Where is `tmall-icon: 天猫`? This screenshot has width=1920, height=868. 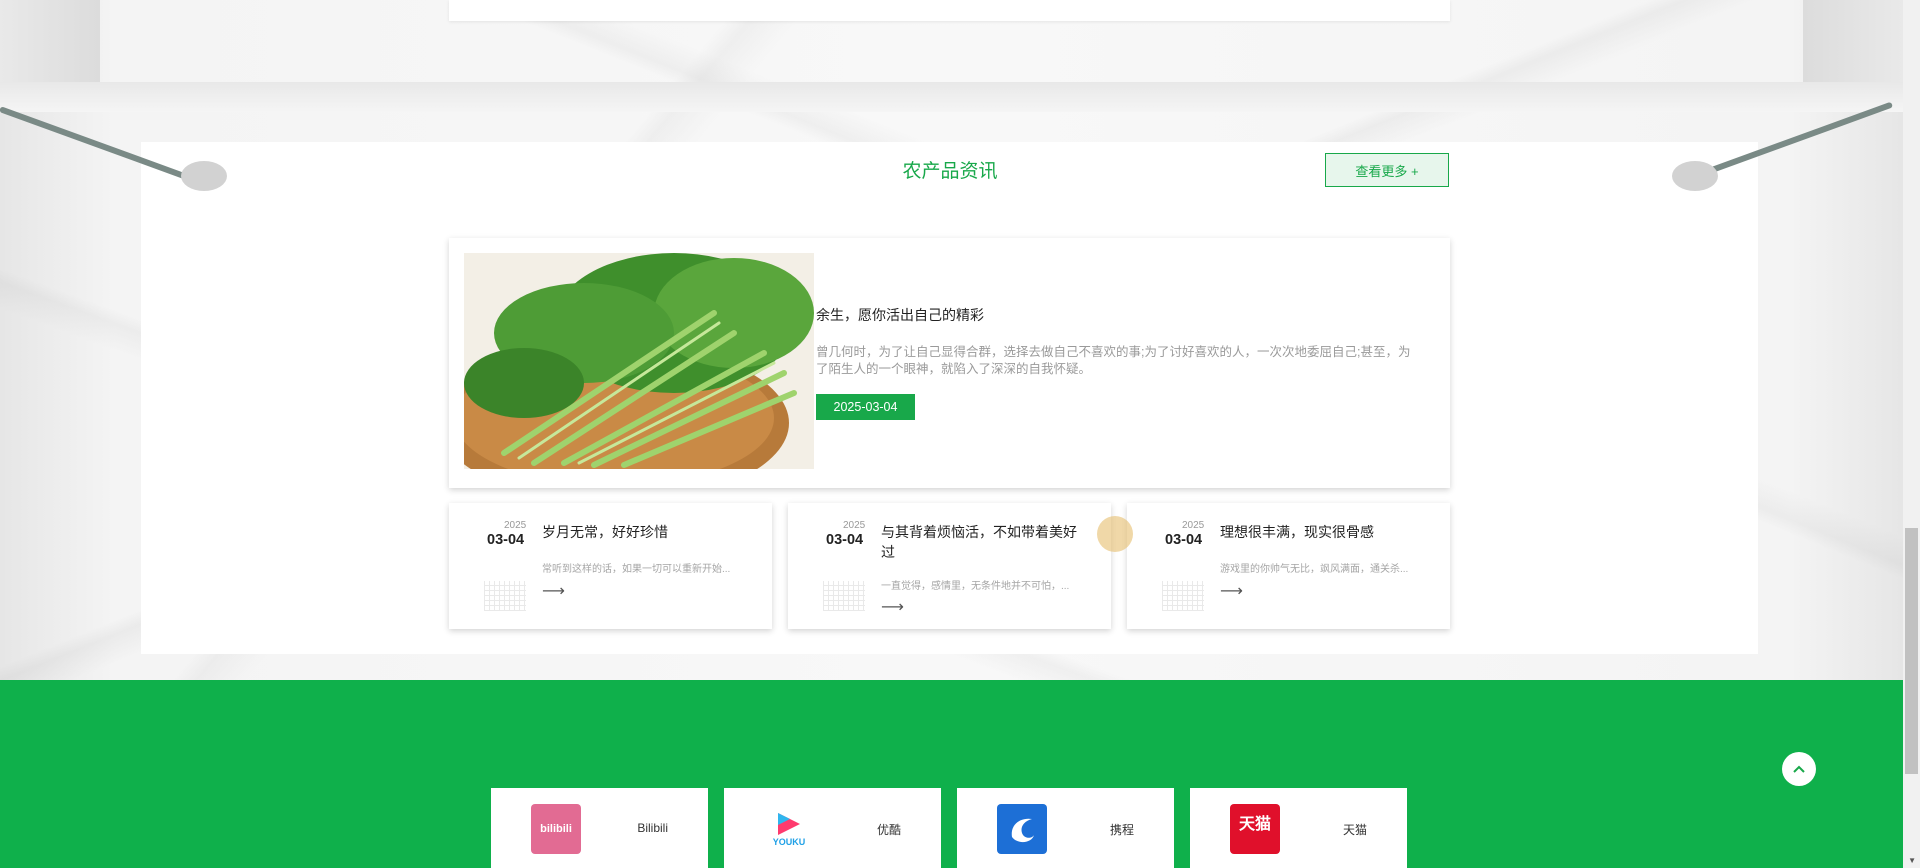 tmall-icon: 天猫 is located at coordinates (1255, 829).